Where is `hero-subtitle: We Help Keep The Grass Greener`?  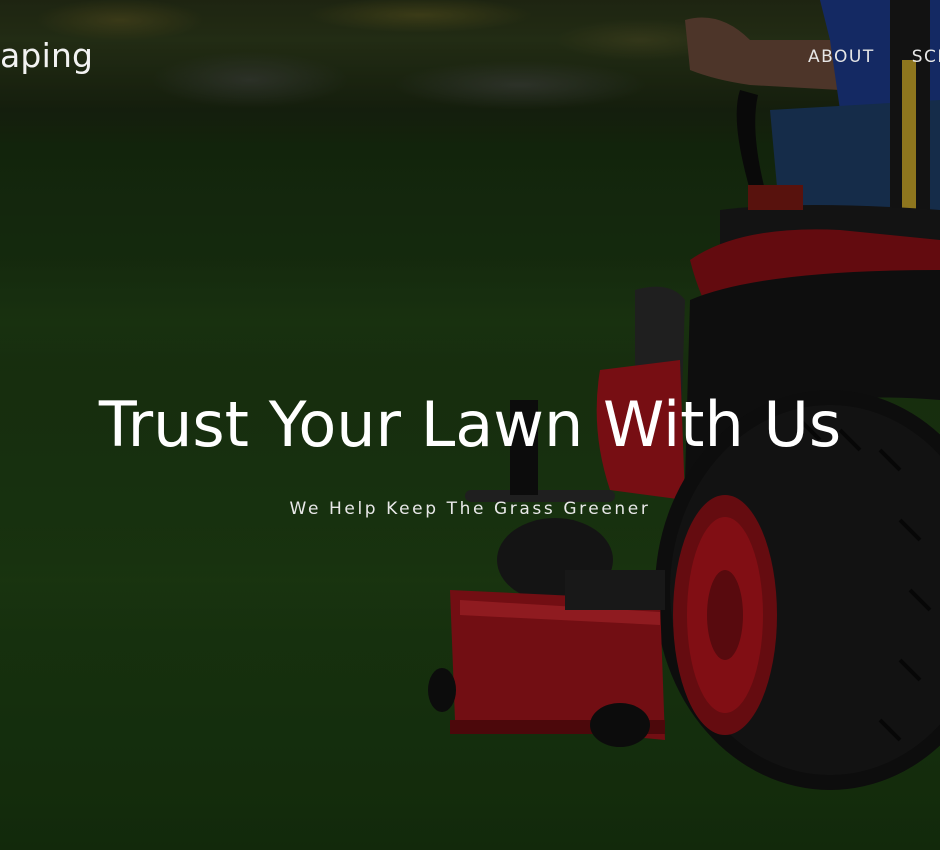
hero-subtitle: We Help Keep The Grass Greener is located at coordinates (470, 509).